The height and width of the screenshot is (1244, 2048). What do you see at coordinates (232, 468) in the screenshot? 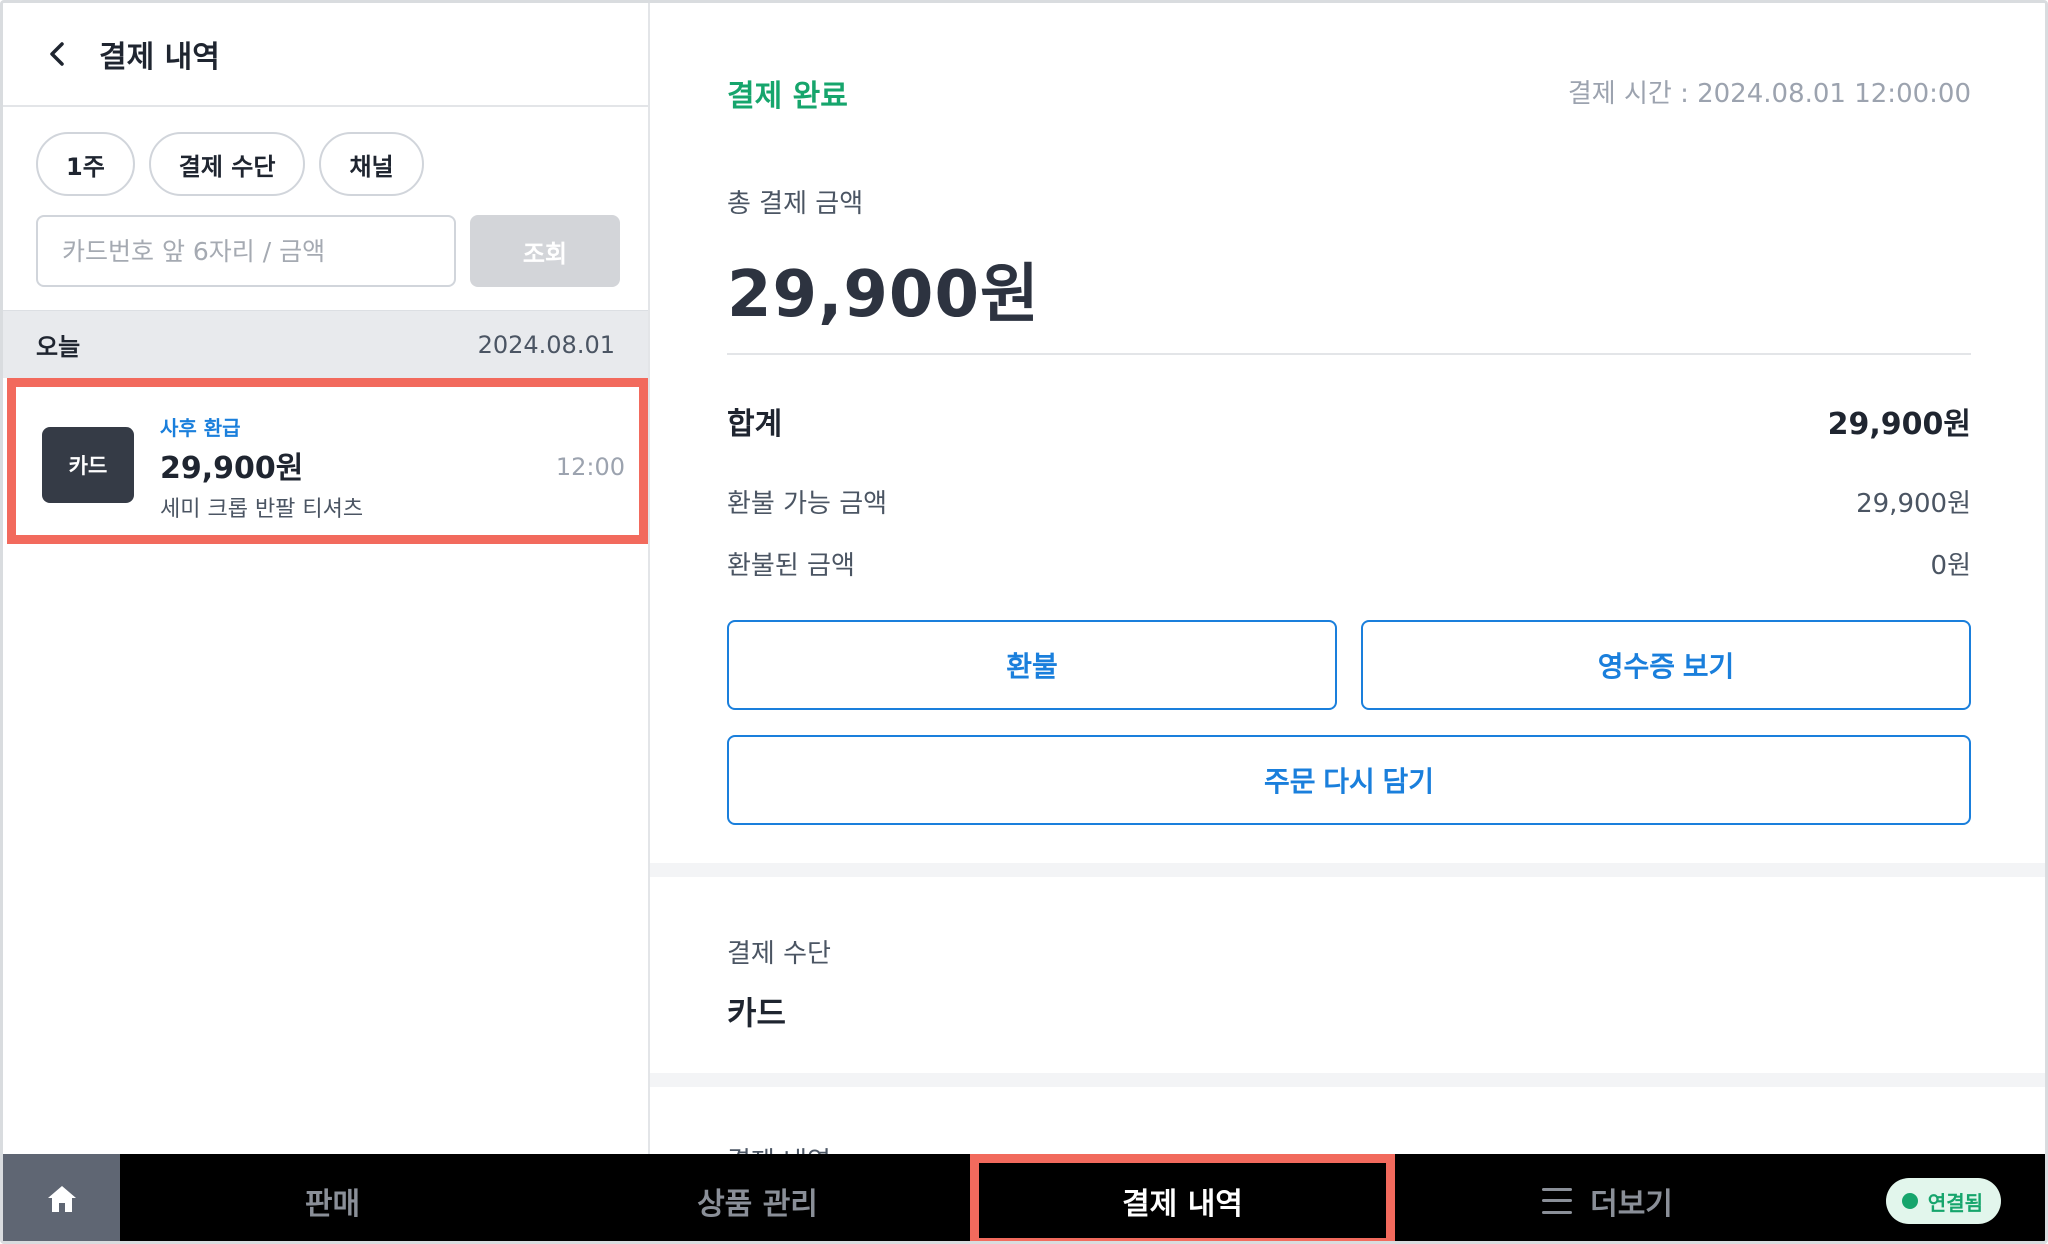
I see `transaction-amount: 29,900원` at bounding box center [232, 468].